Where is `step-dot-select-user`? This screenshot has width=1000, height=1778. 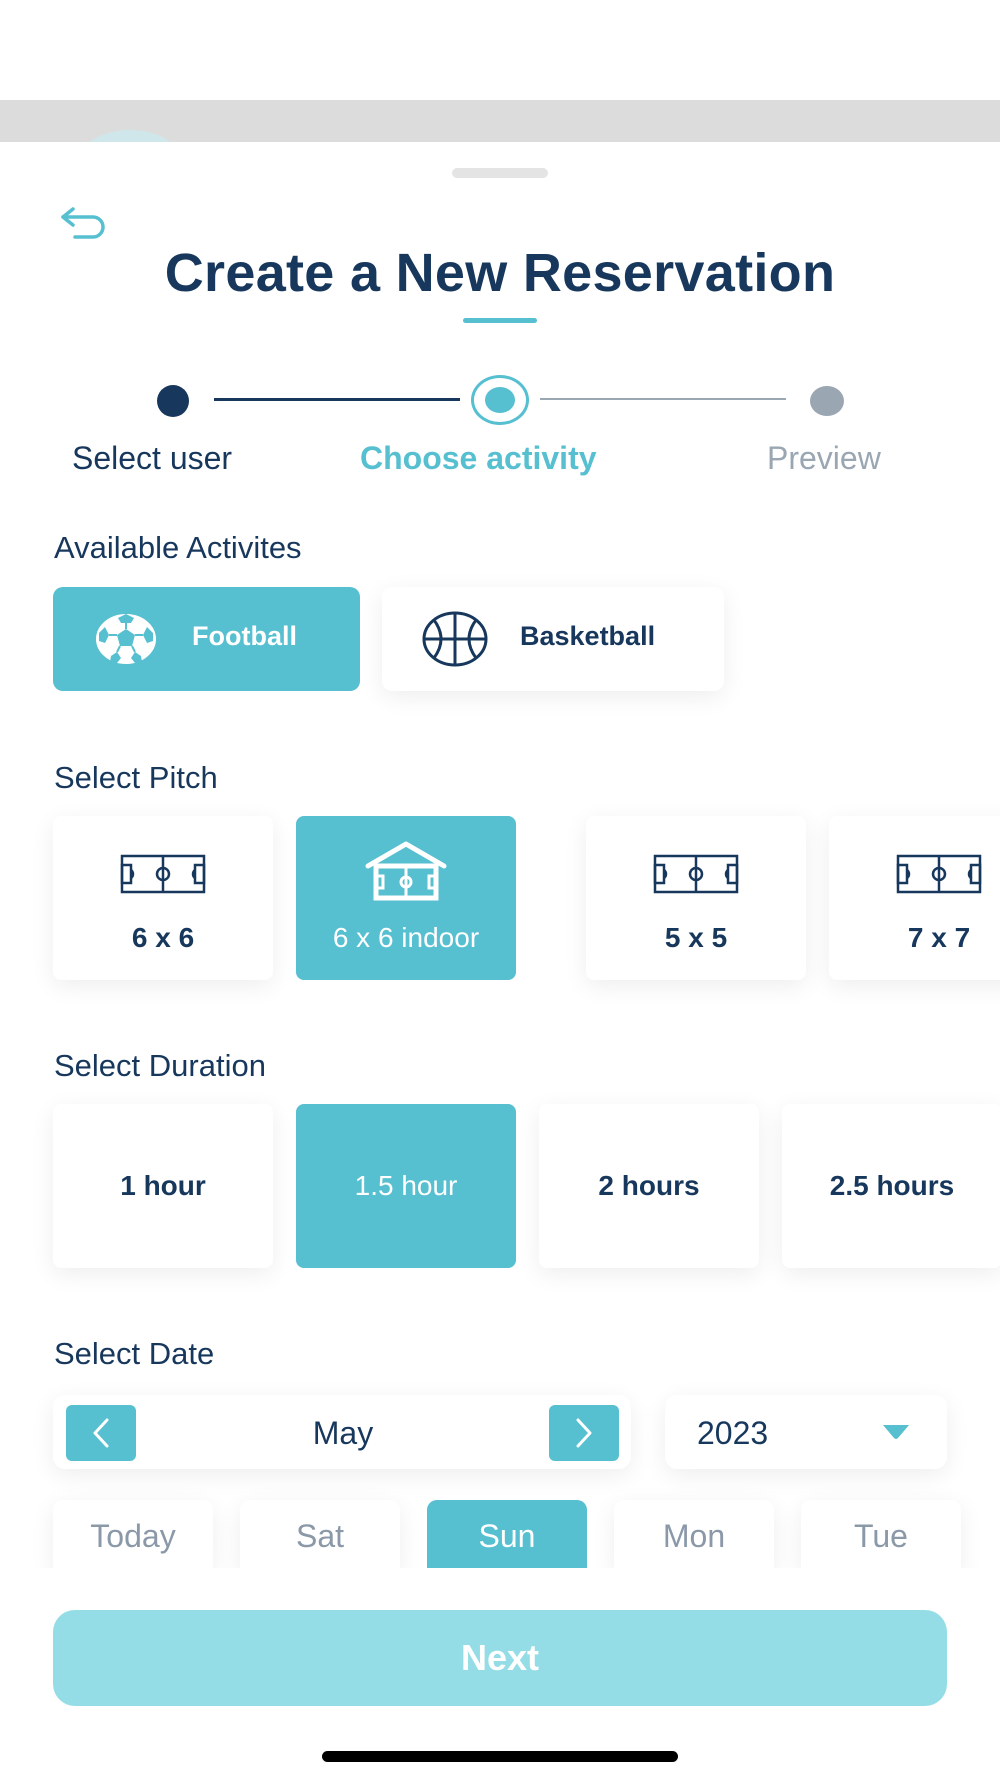 step-dot-select-user is located at coordinates (173, 401).